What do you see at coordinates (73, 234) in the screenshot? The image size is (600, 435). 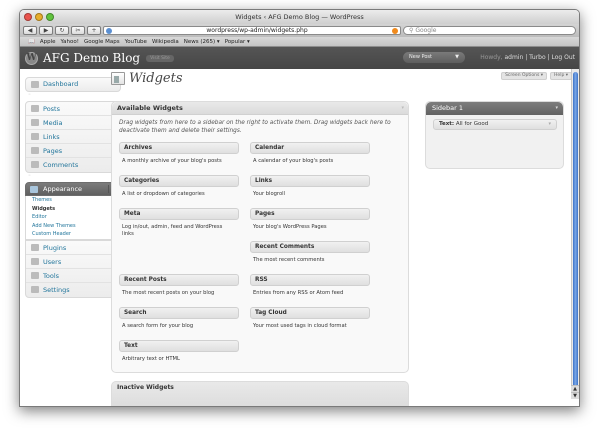 I see `submenu-custom-header: Custom Header` at bounding box center [73, 234].